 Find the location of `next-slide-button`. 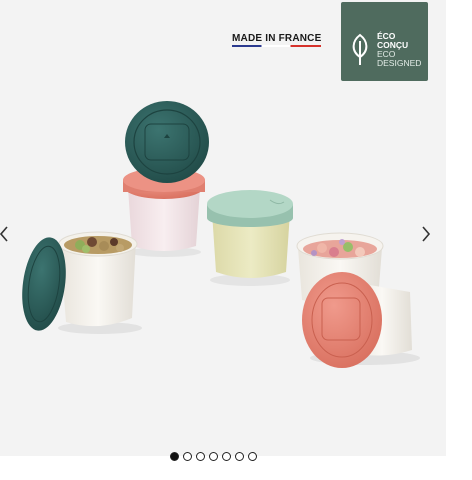

next-slide-button is located at coordinates (426, 234).